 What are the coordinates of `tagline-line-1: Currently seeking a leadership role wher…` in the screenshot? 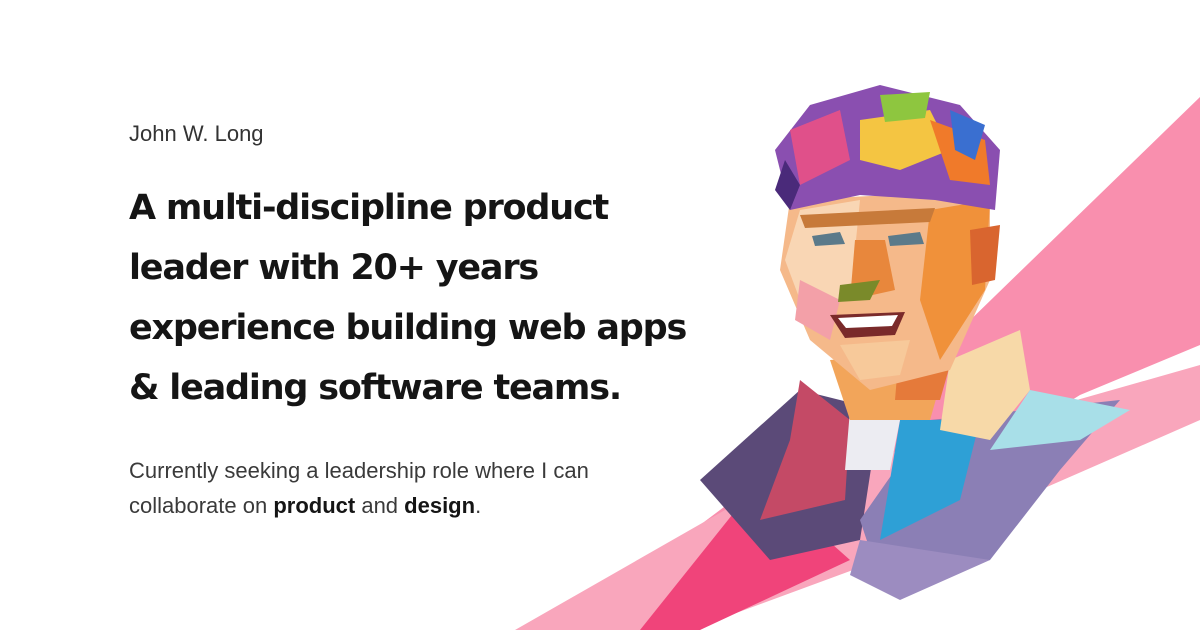 It's located at (359, 470).